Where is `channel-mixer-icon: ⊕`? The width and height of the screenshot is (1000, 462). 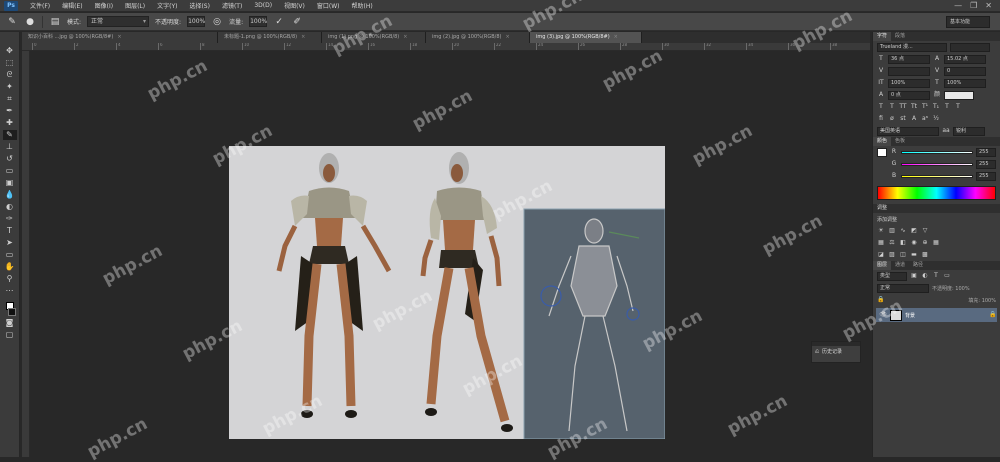 channel-mixer-icon: ⊕ is located at coordinates (925, 243).